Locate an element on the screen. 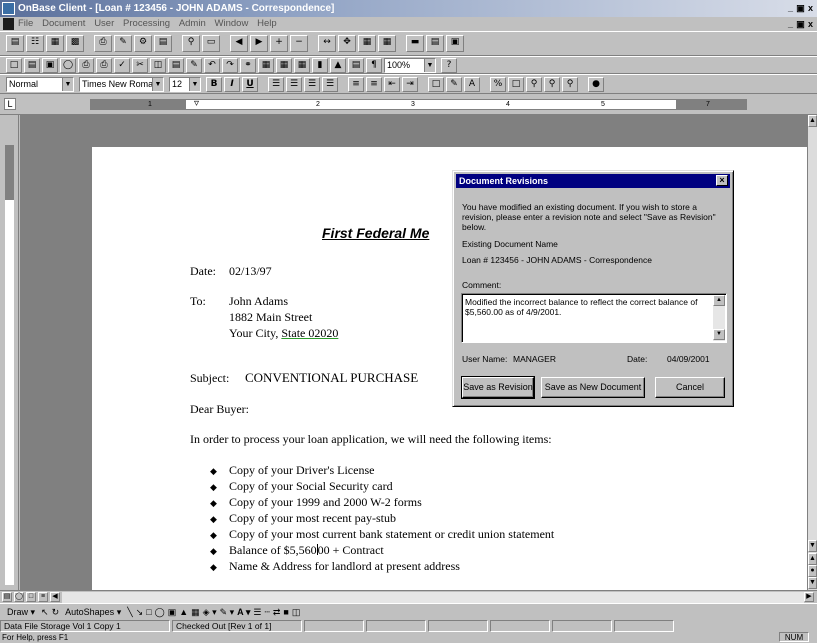 The image size is (817, 643). open-document-icon: ▤ is located at coordinates (15, 43).